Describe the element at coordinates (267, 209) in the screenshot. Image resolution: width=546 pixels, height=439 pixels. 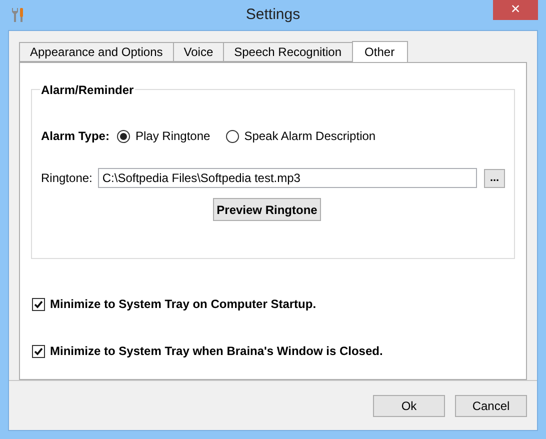
I see `preview-ringtone-button: Preview Ringtone` at that location.